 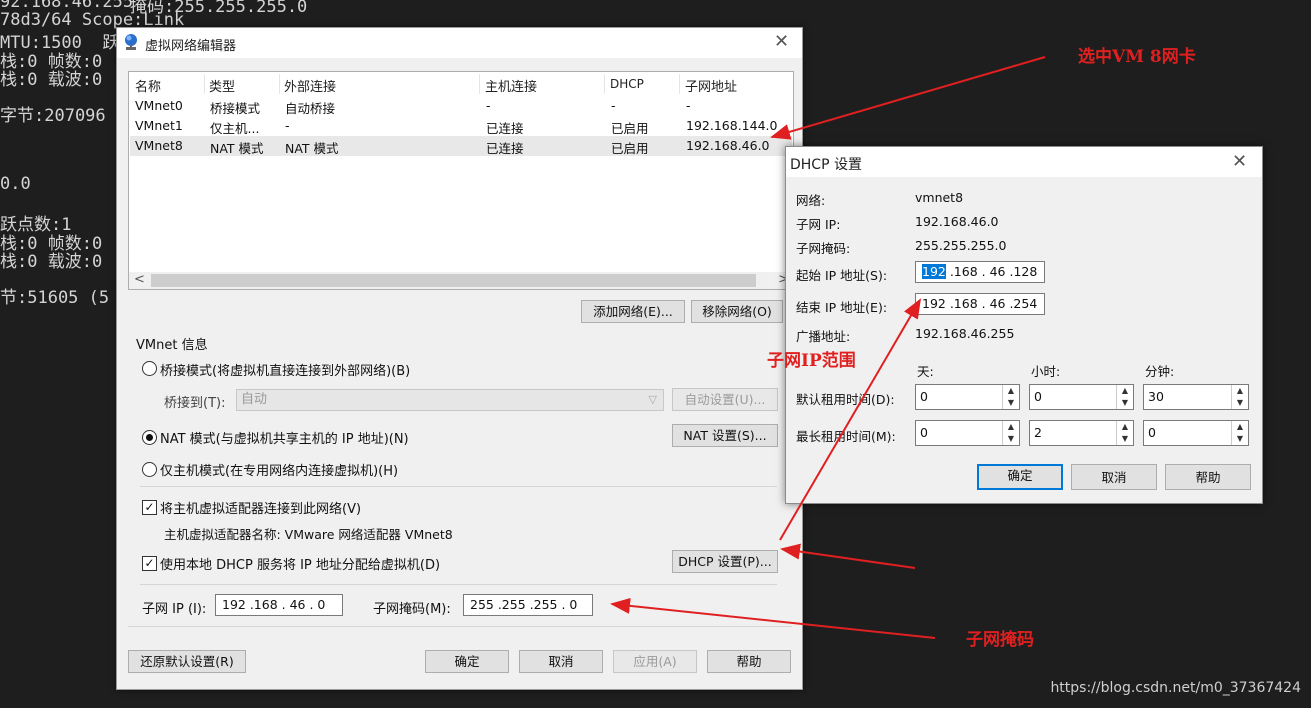 What do you see at coordinates (1196, 397) in the screenshot?
I see `default-lease-minutes: 30 ▲ ▼` at bounding box center [1196, 397].